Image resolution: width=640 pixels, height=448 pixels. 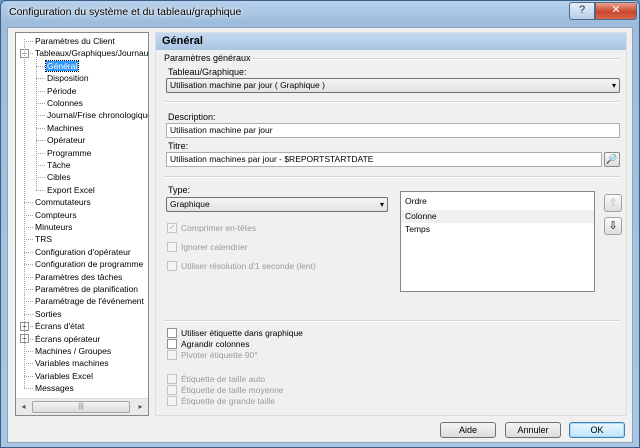 What do you see at coordinates (73, 351) in the screenshot?
I see `tree-item: Machines / Groupes` at bounding box center [73, 351].